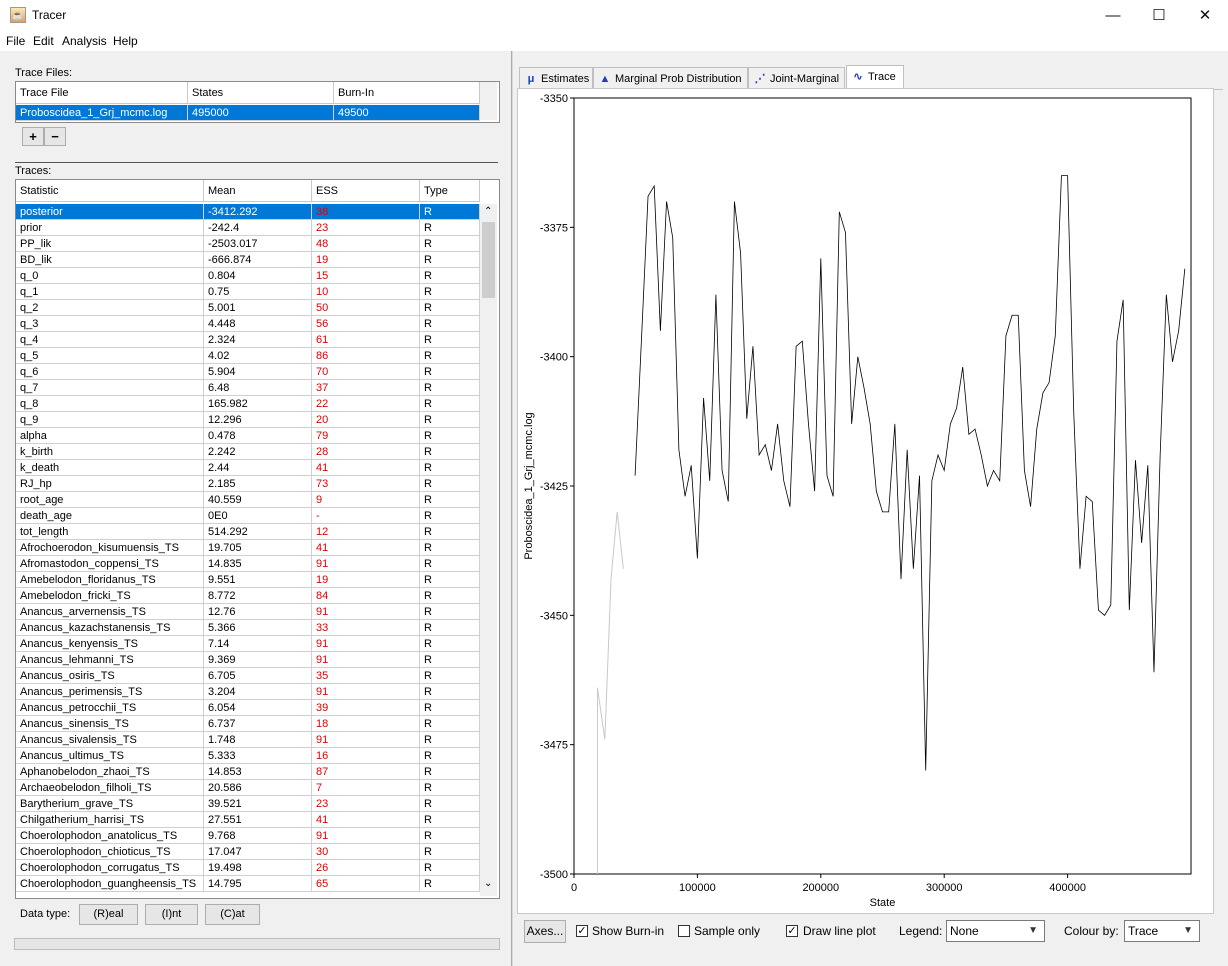 This screenshot has width=1228, height=966. Describe the element at coordinates (488, 101) in the screenshot. I see `trace-files-scrollbar` at that location.